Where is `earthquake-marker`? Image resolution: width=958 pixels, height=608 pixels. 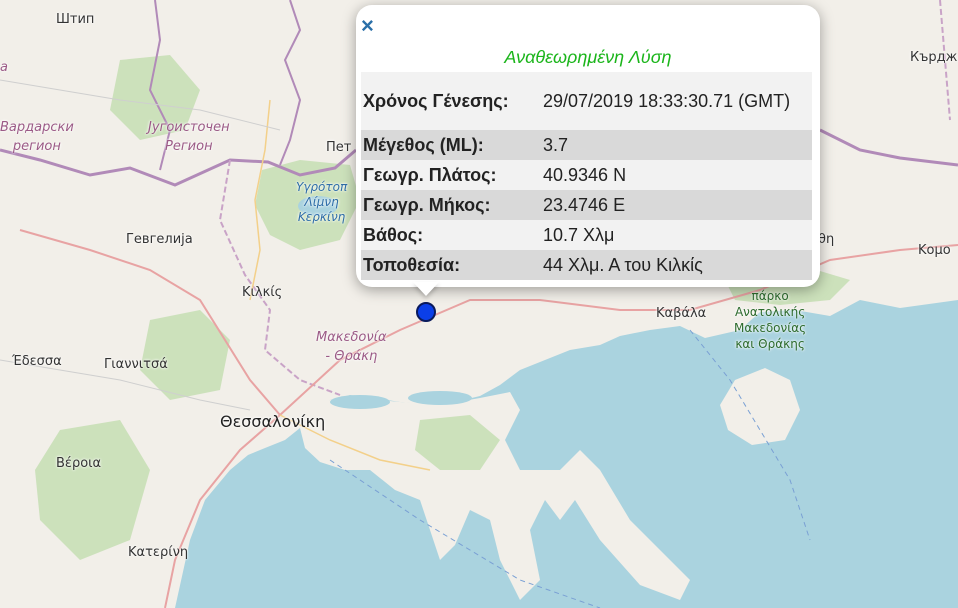
earthquake-marker is located at coordinates (426, 312).